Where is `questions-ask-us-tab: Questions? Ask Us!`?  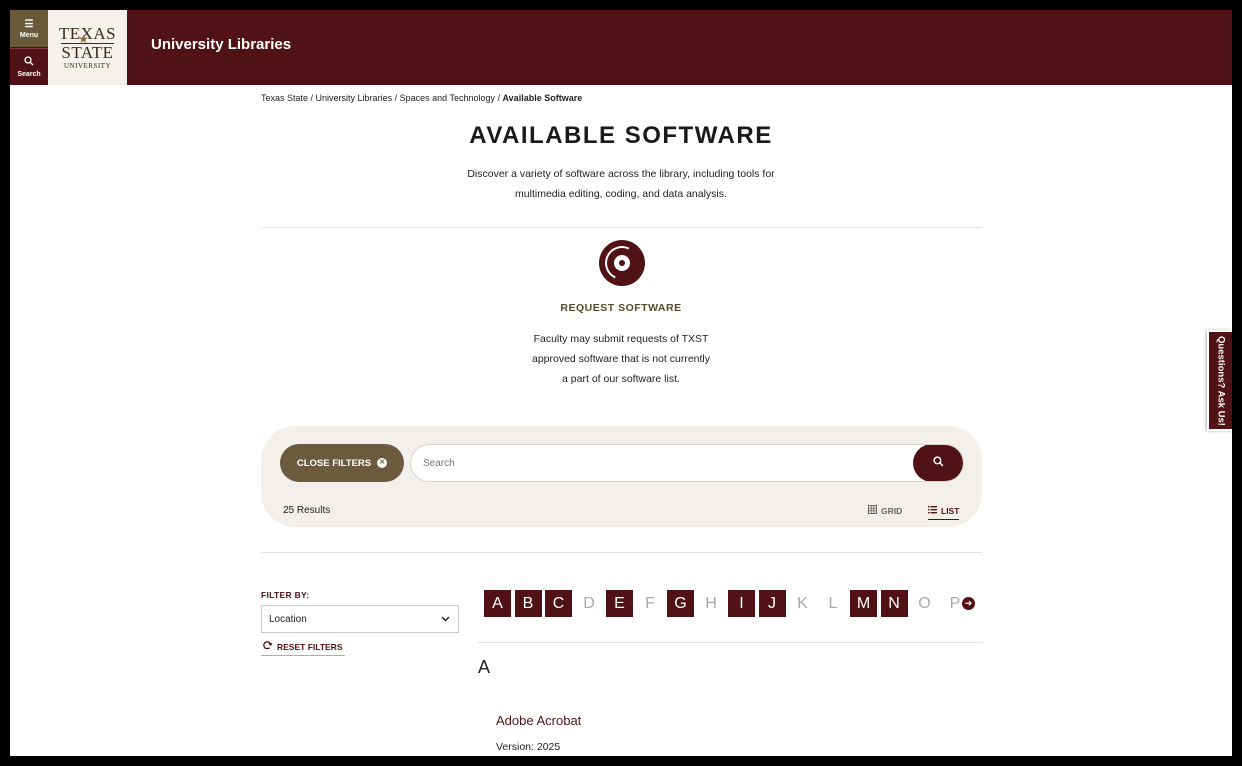
questions-ask-us-tab: Questions? Ask Us! is located at coordinates (1219, 380).